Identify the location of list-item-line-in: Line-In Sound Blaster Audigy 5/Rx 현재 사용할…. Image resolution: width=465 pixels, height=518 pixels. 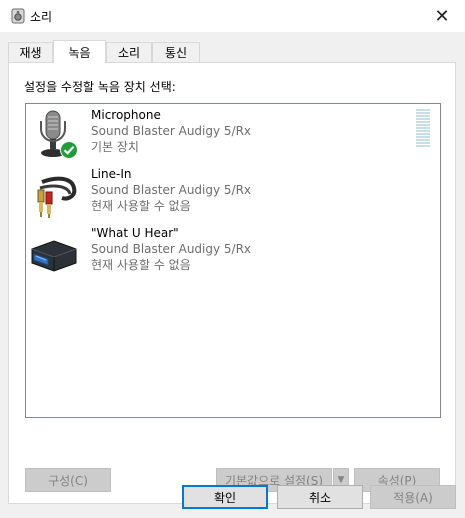
(233, 193).